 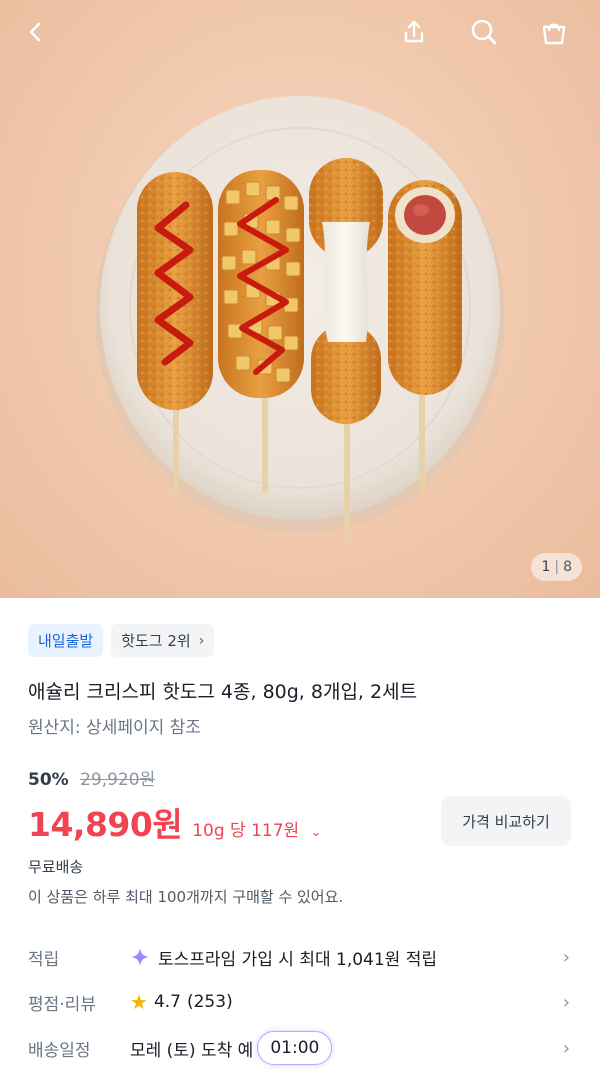 What do you see at coordinates (48, 780) in the screenshot?
I see `discount-rate: 50%` at bounding box center [48, 780].